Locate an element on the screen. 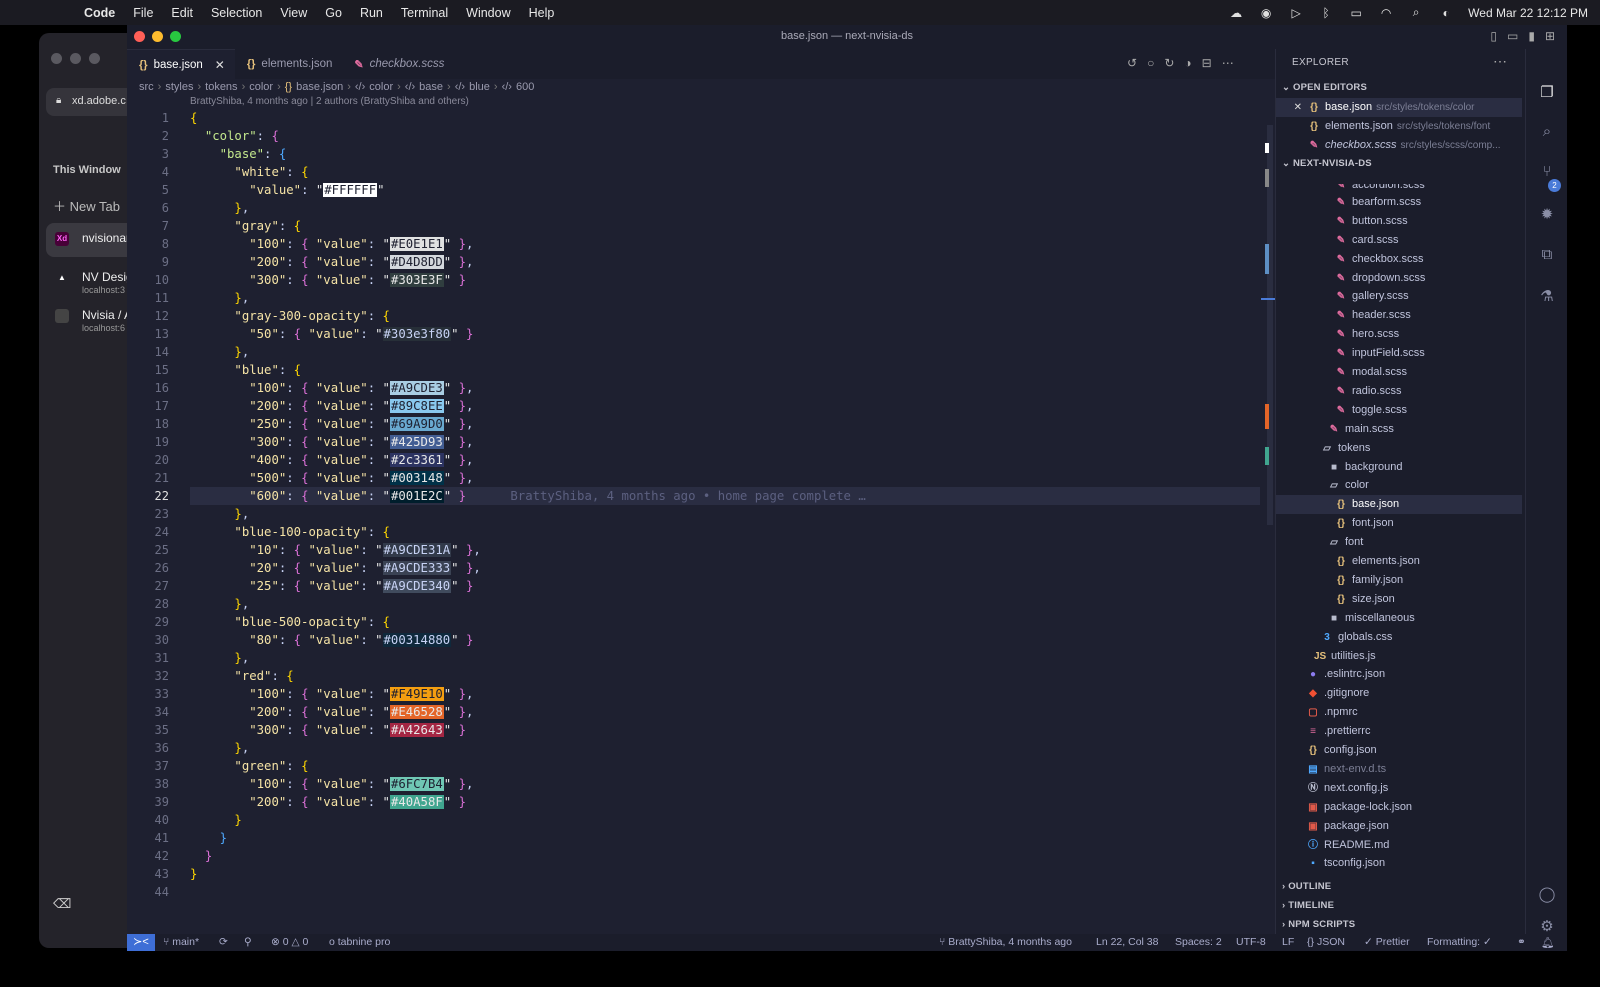 The image size is (1600, 987). color-swatch: #A42643 is located at coordinates (416, 730).